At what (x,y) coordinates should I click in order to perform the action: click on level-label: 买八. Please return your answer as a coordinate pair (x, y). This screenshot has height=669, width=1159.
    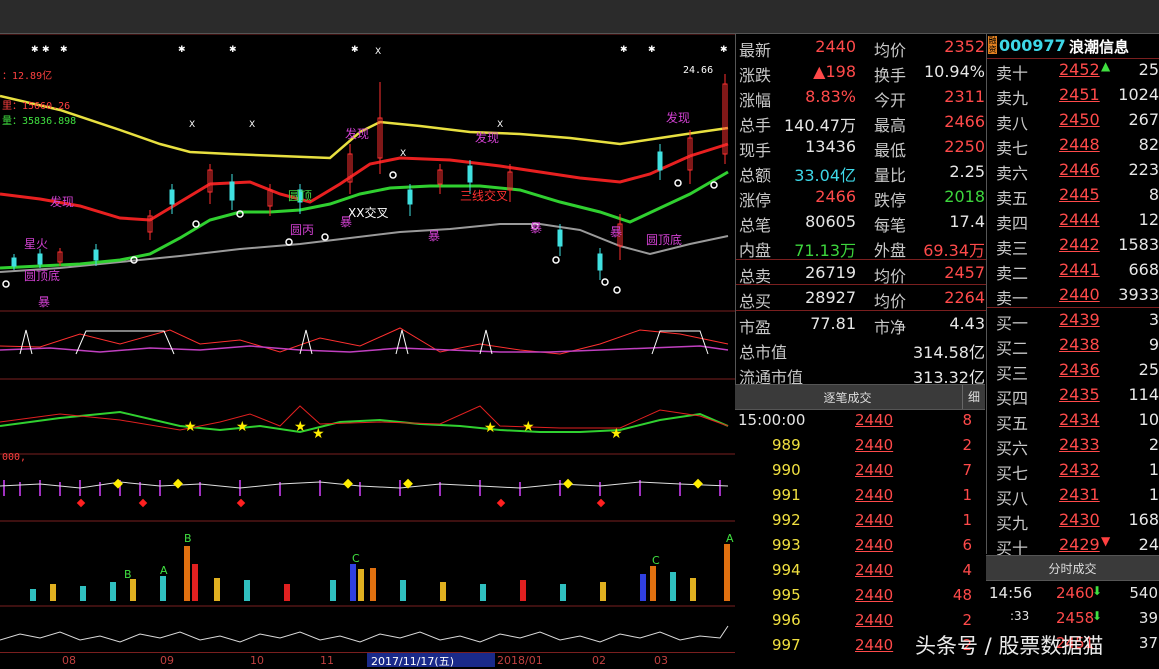
    Looking at the image, I should click on (1012, 498).